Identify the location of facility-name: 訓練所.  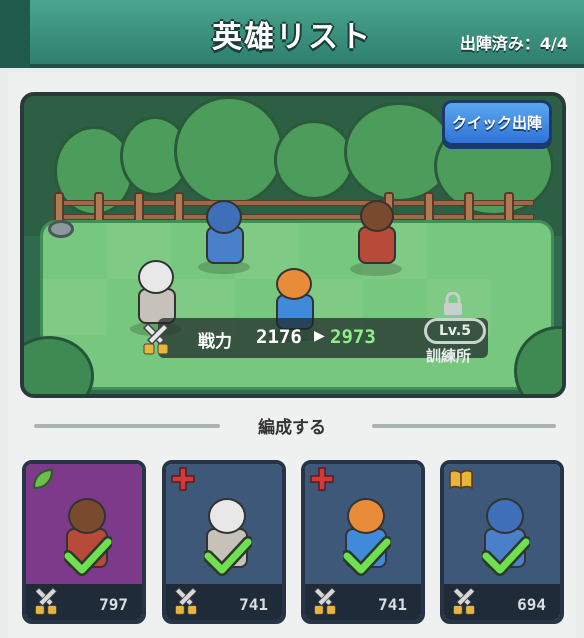
(449, 356).